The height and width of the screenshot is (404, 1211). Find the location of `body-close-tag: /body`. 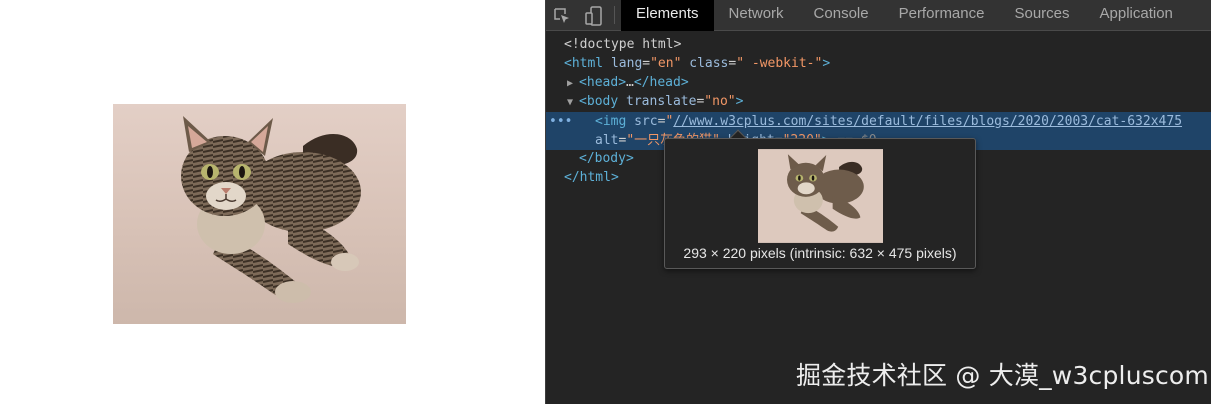

body-close-tag: /body is located at coordinates (606, 158).